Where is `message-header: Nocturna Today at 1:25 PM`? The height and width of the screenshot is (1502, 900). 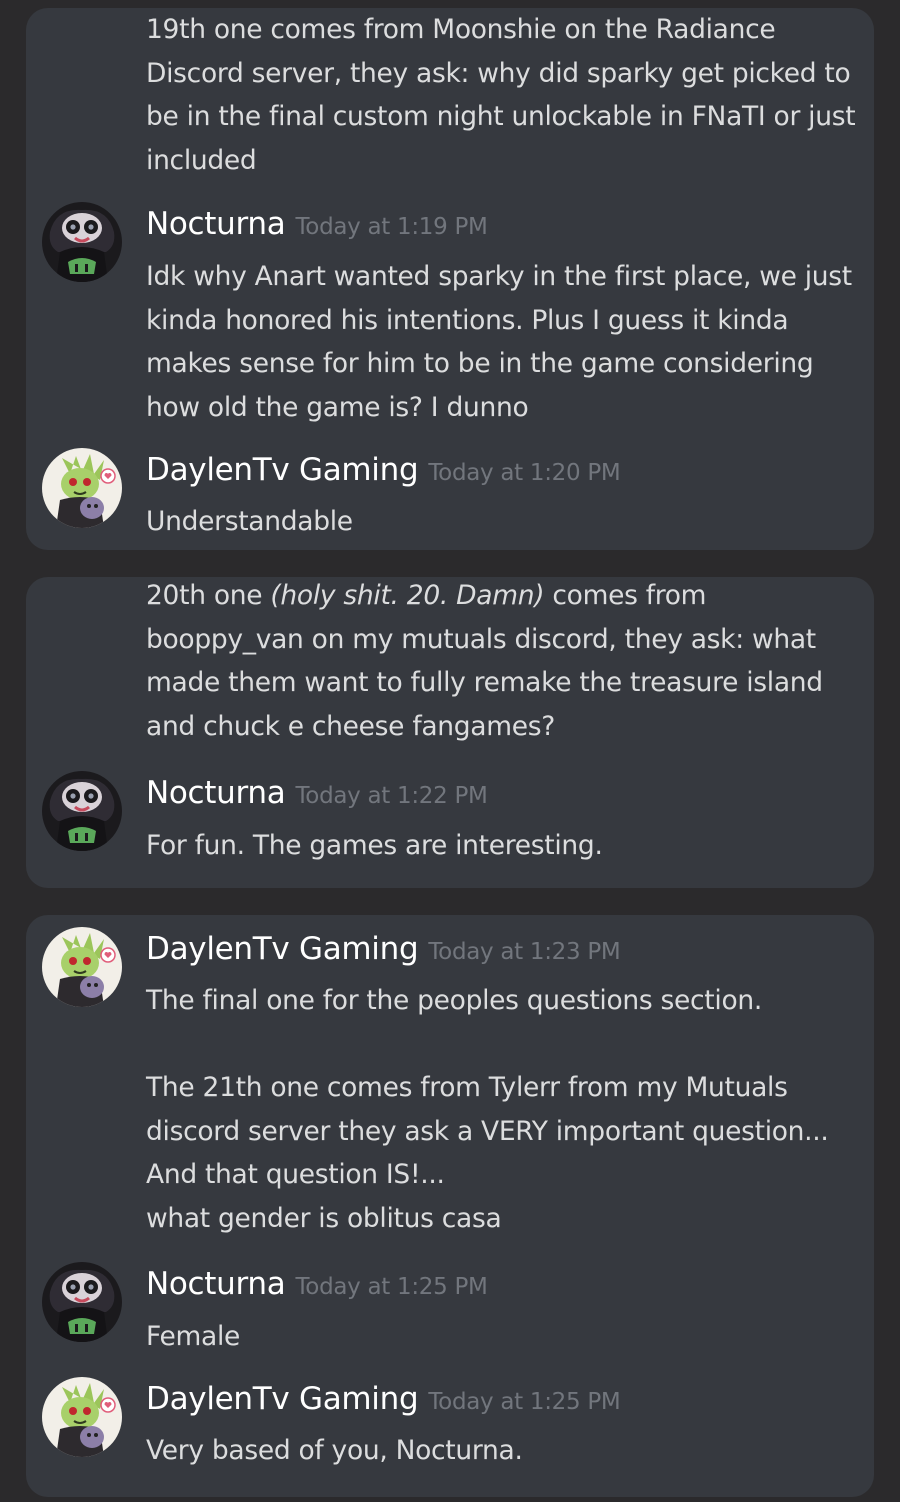 message-header: Nocturna Today at 1:25 PM is located at coordinates (317, 1284).